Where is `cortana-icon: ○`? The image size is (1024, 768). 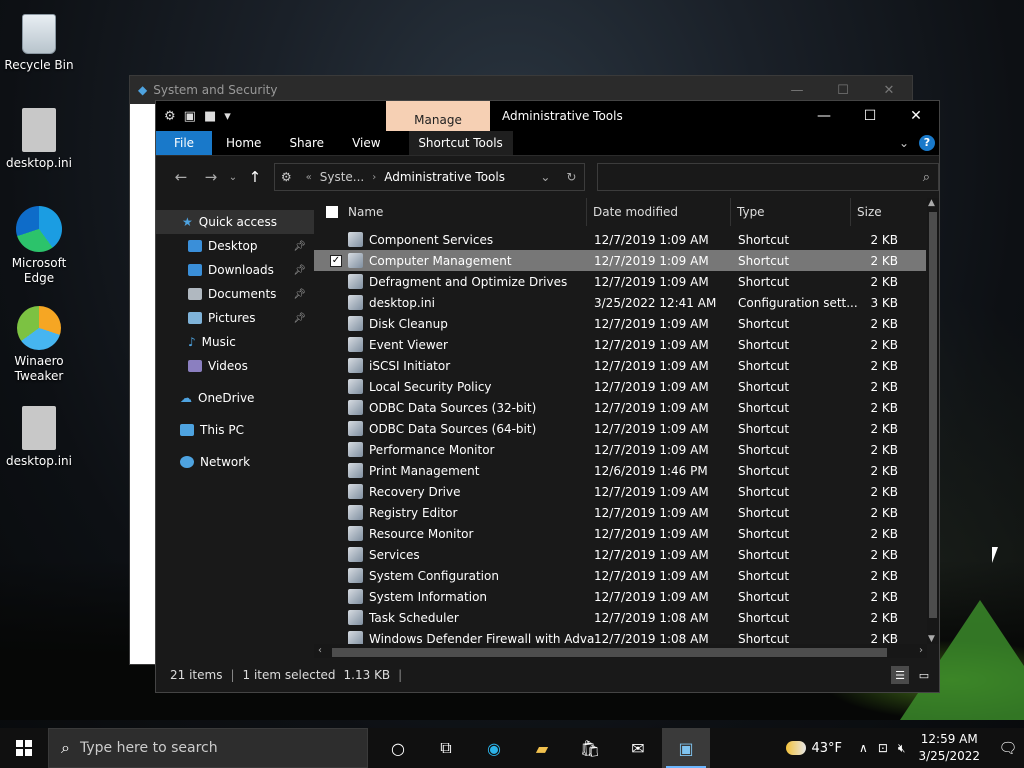 cortana-icon: ○ is located at coordinates (398, 748).